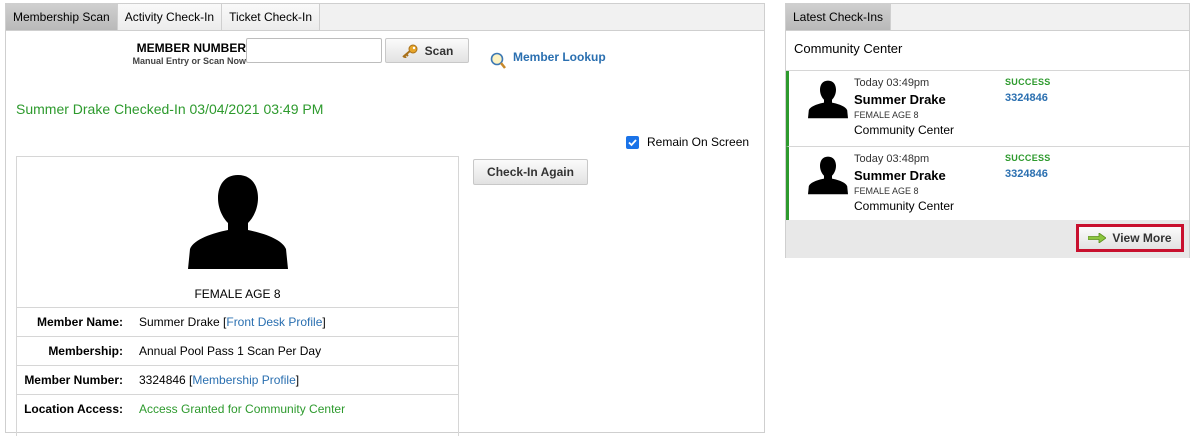 The image size is (1195, 436). What do you see at coordinates (274, 322) in the screenshot?
I see `front-desk-profile-link: Front Desk Profile` at bounding box center [274, 322].